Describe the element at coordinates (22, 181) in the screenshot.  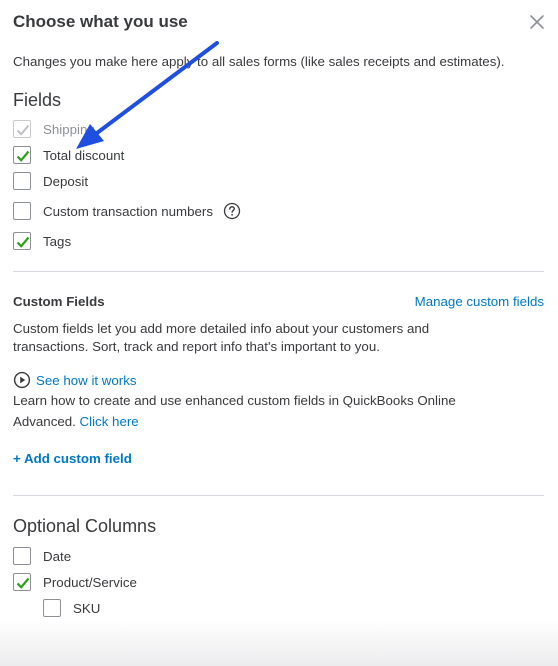
I see `deposit-checkbox` at that location.